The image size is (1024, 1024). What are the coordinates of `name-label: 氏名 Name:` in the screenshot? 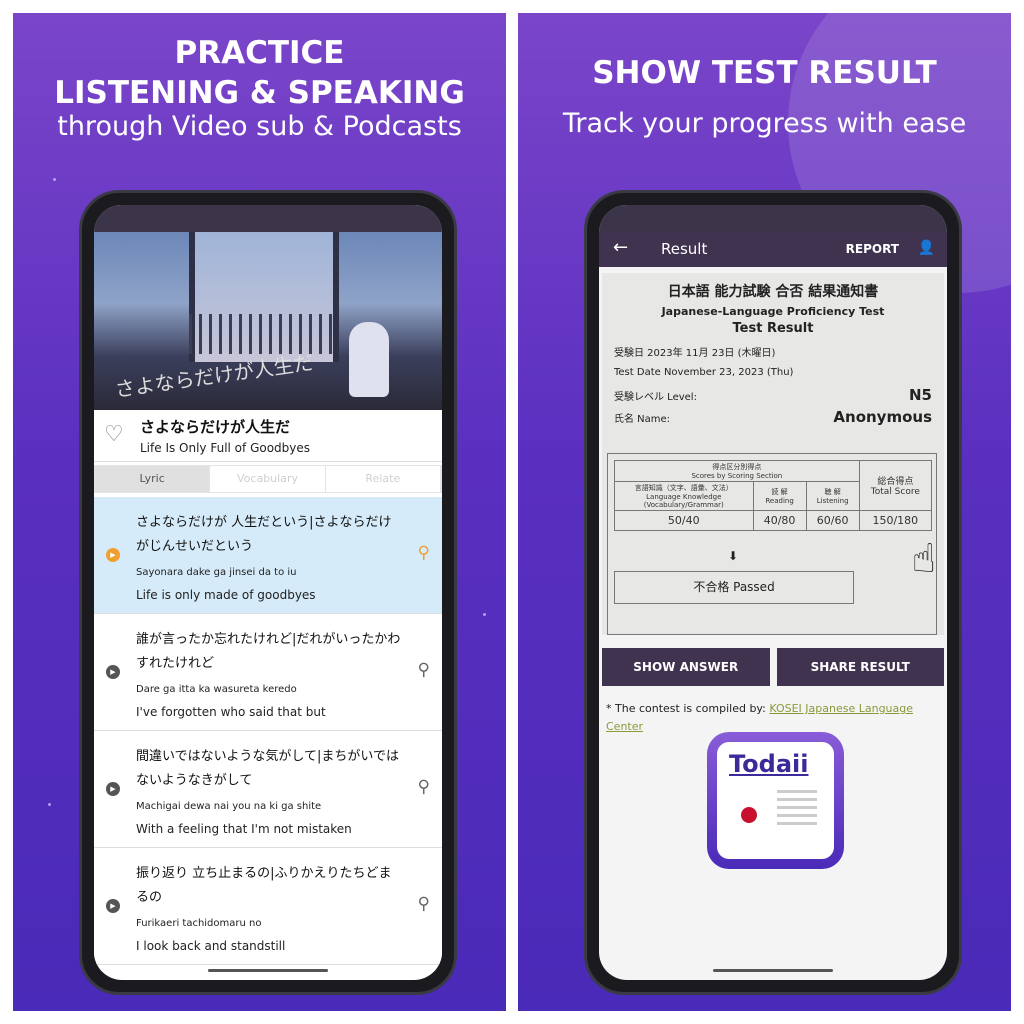 It's located at (642, 419).